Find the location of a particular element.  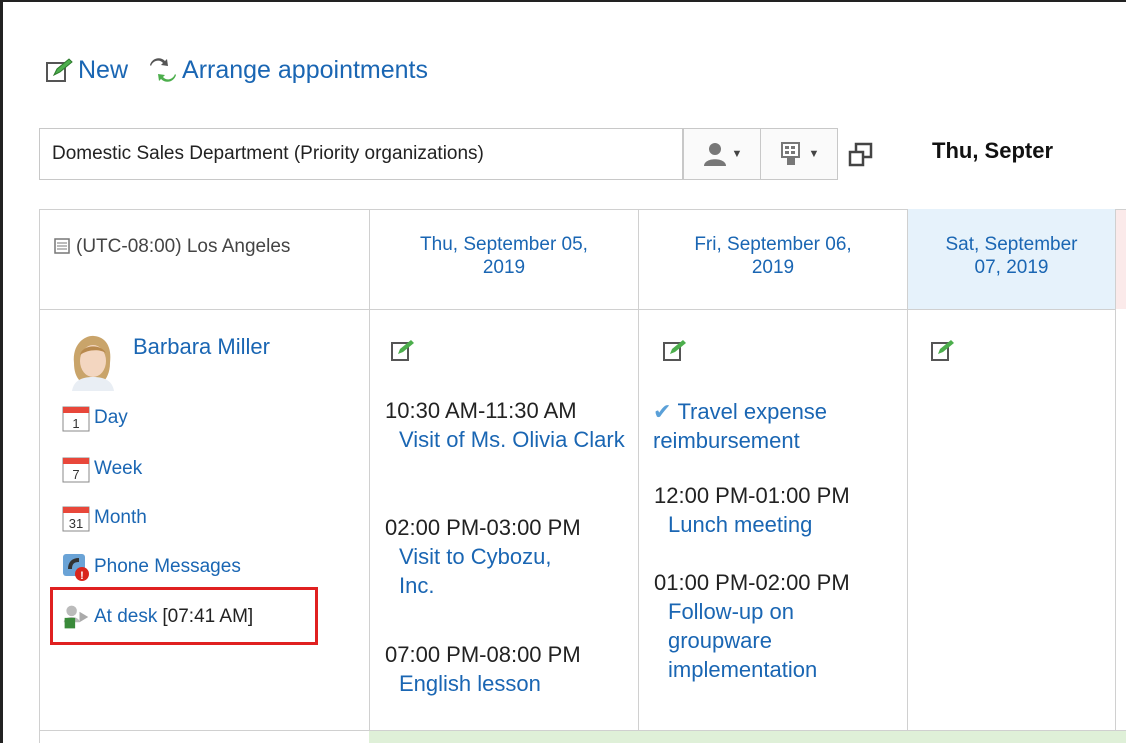

todo-item: ✔ Travel expense reimbursement is located at coordinates (773, 426).